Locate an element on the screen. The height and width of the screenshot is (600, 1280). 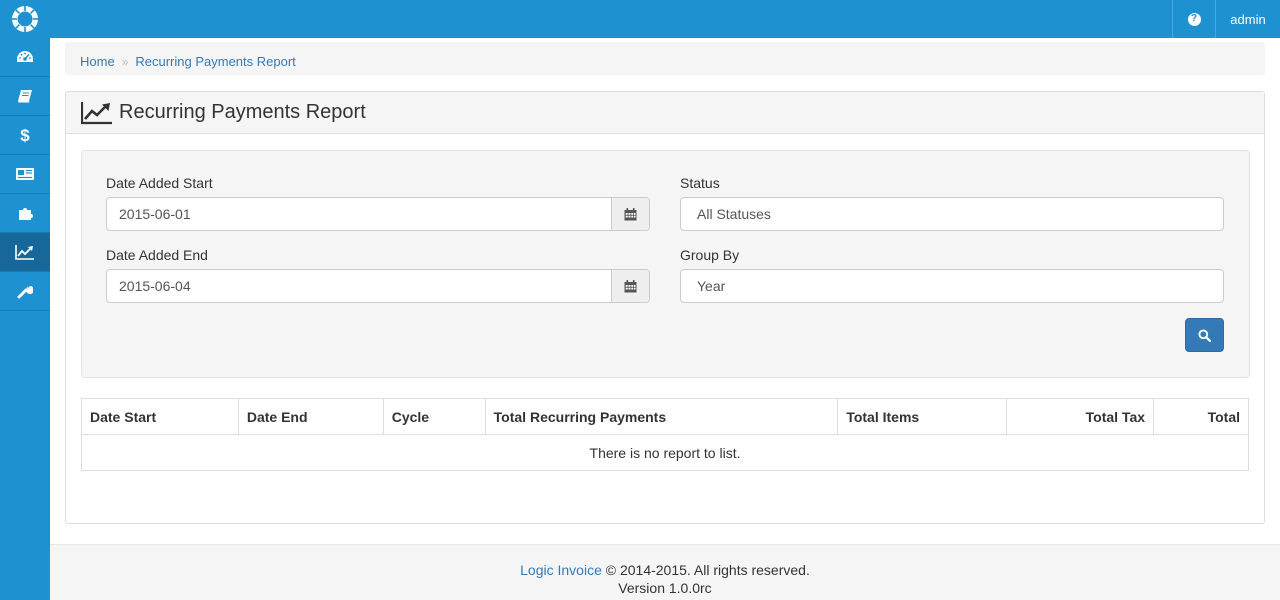
help-button: ? is located at coordinates (1193, 19).